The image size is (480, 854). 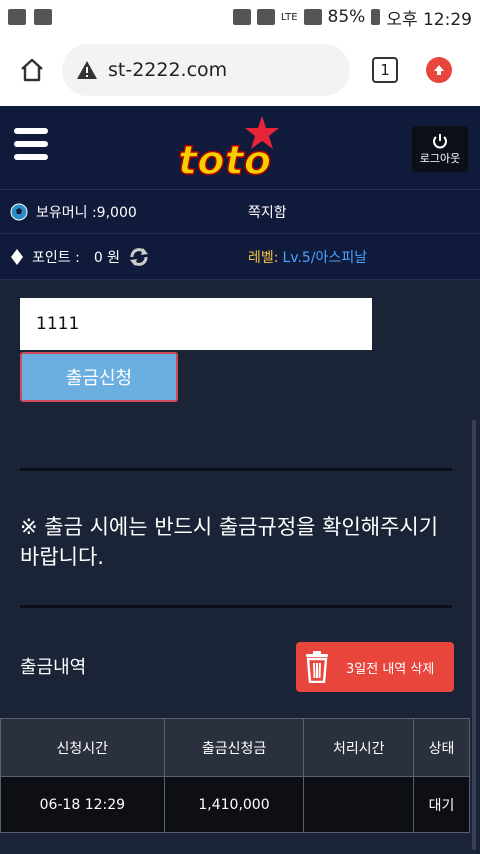 I want to click on history-title: 출금내역, so click(x=53, y=667).